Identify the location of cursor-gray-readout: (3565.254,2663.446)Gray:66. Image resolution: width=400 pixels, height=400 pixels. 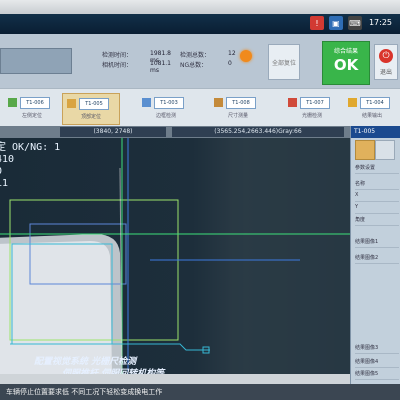
(258, 132).